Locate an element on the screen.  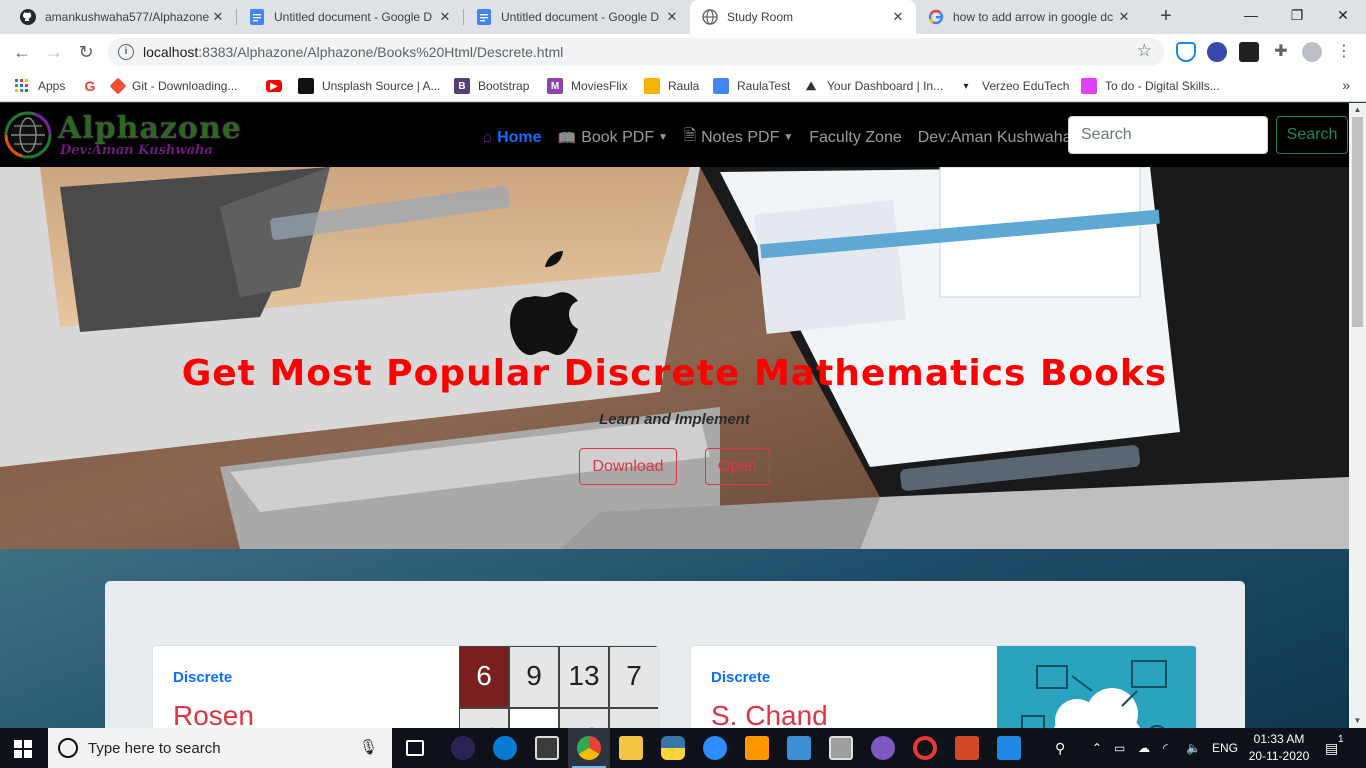
onedrive-cloud-icon: ☁ is located at coordinates (1144, 748).